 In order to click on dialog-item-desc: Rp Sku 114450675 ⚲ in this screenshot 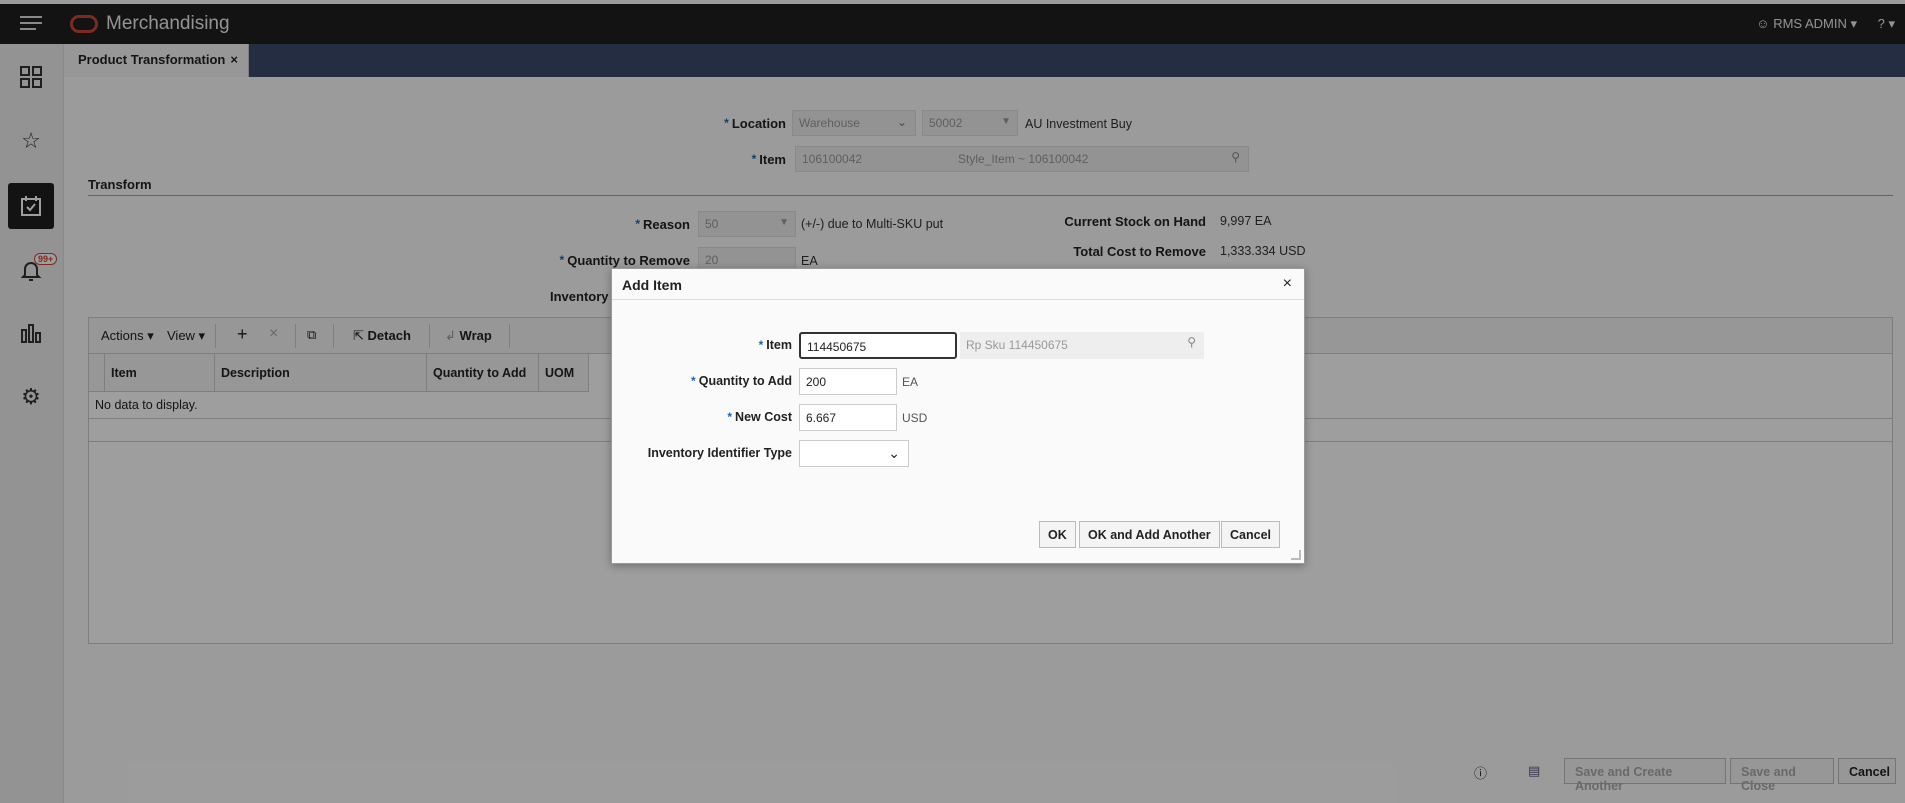, I will do `click(1082, 345)`.